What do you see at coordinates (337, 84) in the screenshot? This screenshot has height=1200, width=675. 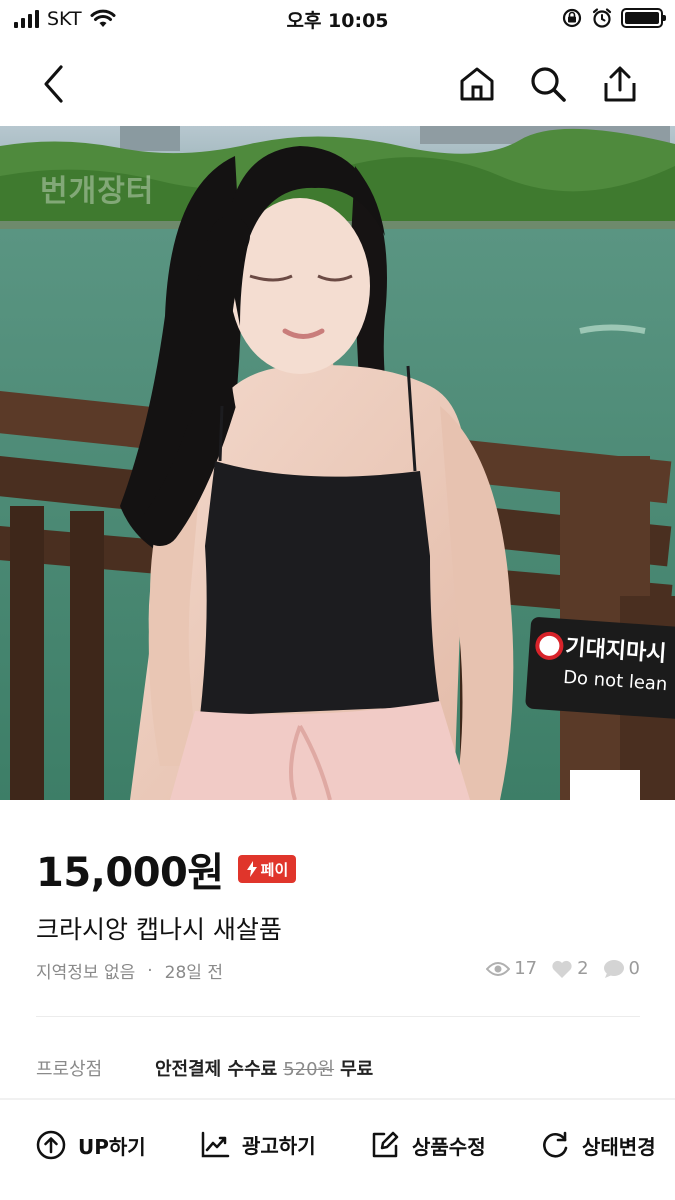 I see `app-header` at bounding box center [337, 84].